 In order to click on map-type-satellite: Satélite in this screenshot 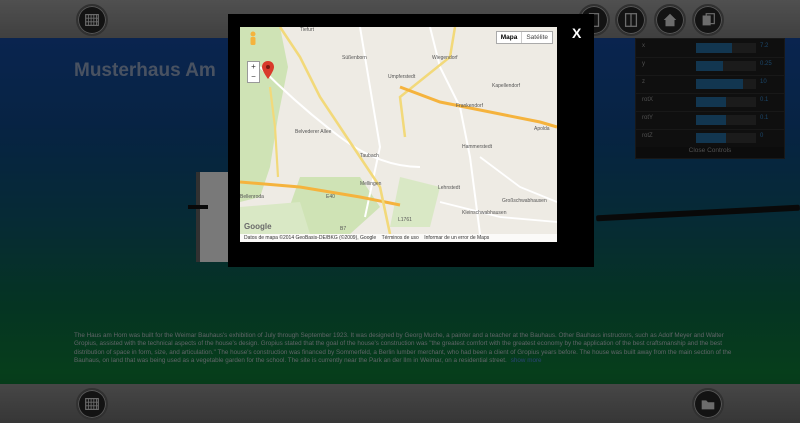, I will do `click(537, 37)`.